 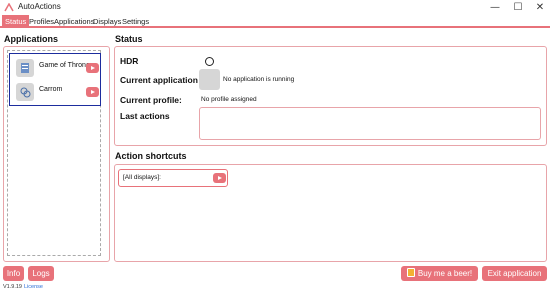 What do you see at coordinates (229, 99) in the screenshot?
I see `current-profile-value: No profile assigned` at bounding box center [229, 99].